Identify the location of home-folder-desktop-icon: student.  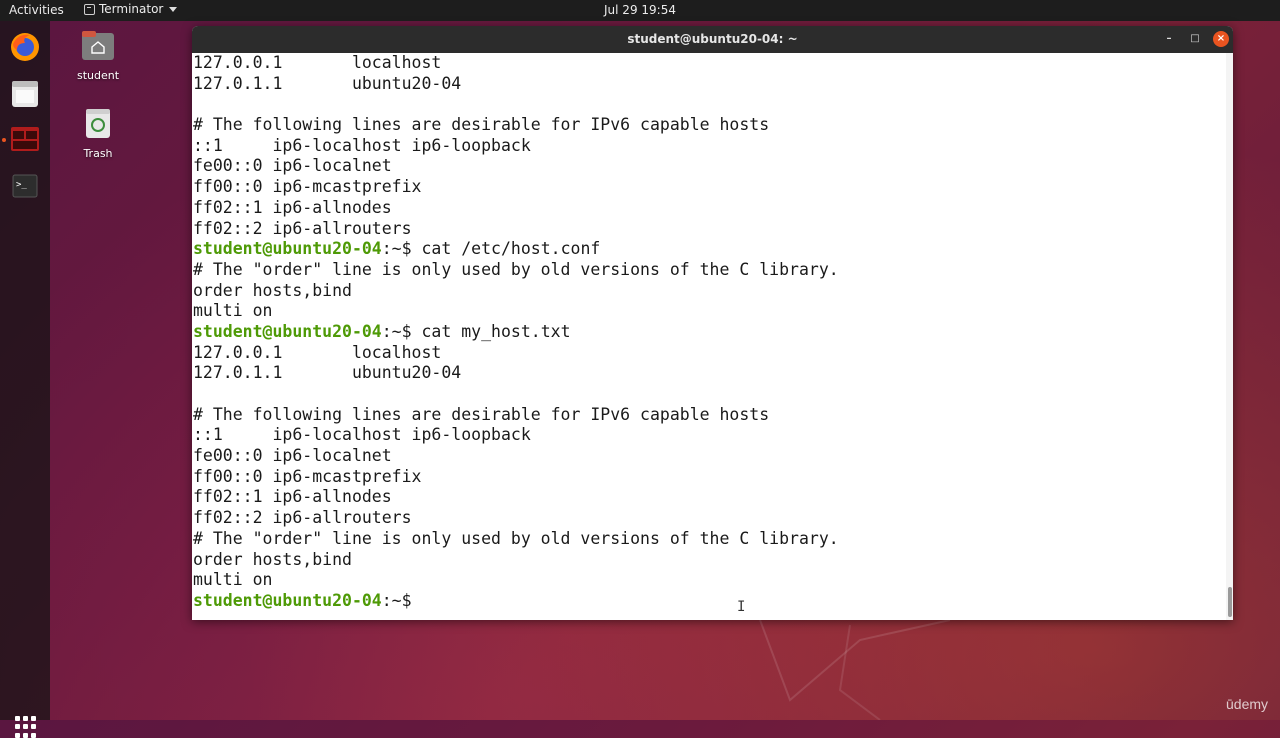
(98, 56).